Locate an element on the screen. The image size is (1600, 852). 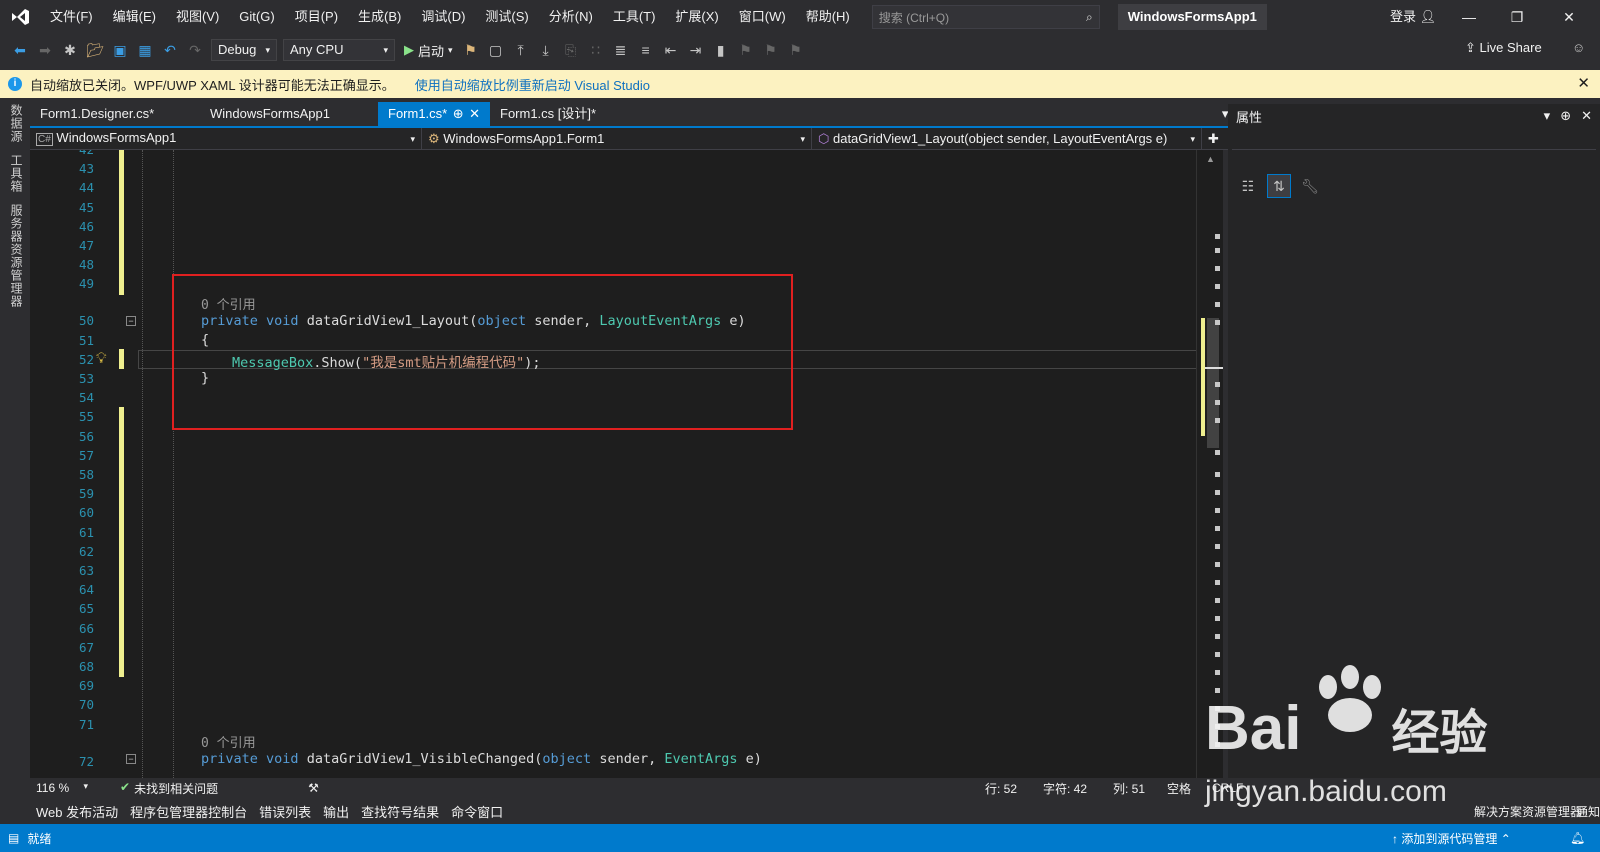
restart-link: 使用自动缩放比例重新启动 Visual Studio is located at coordinates (532, 84).